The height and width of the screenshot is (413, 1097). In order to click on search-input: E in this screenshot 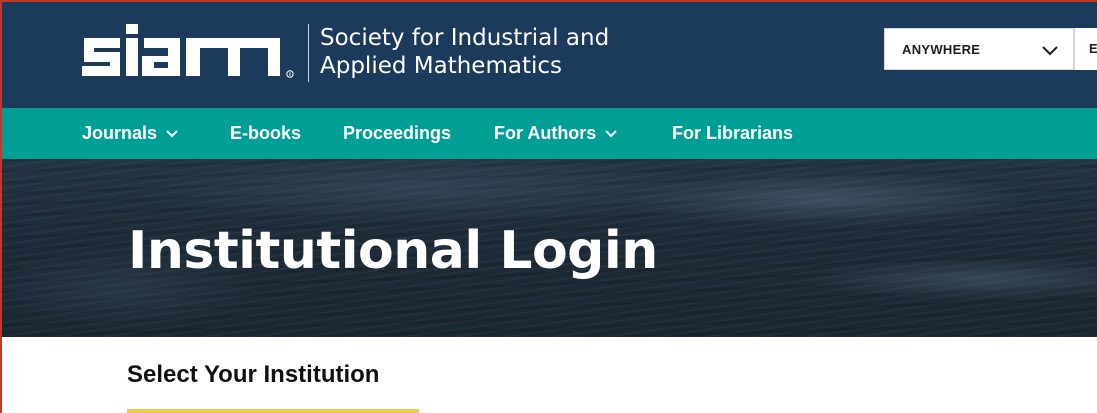, I will do `click(1085, 49)`.